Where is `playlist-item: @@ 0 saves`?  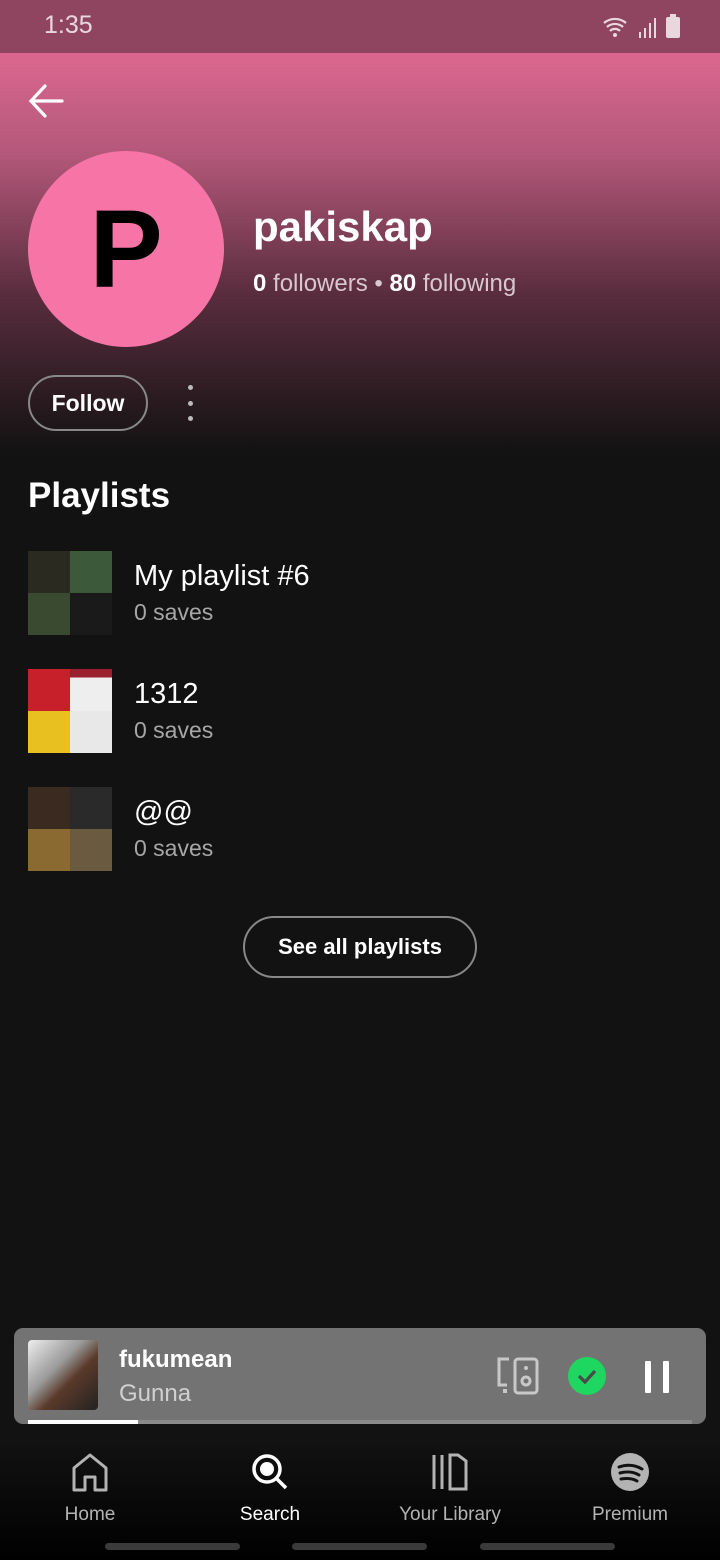
playlist-item: @@ 0 saves is located at coordinates (120, 829).